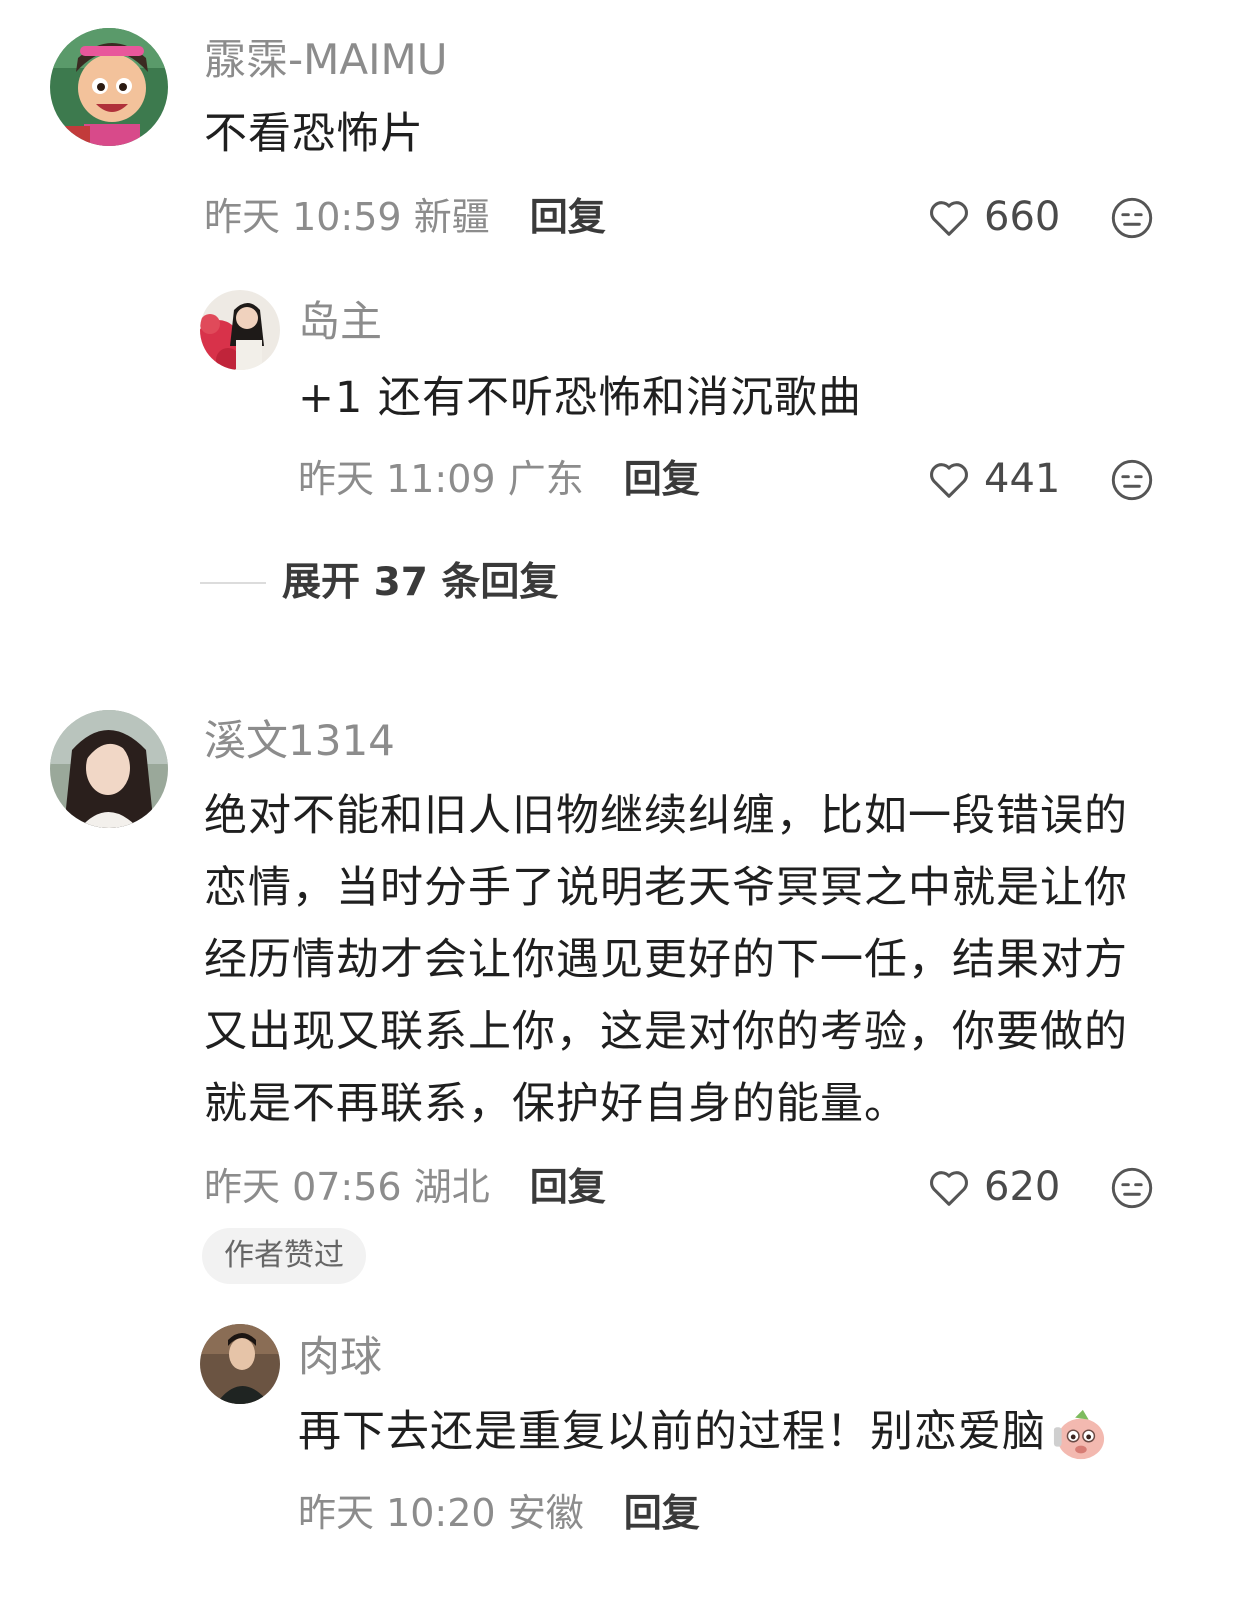 The image size is (1256, 1608). I want to click on author-liked-badge: 作者赞过, so click(284, 1256).